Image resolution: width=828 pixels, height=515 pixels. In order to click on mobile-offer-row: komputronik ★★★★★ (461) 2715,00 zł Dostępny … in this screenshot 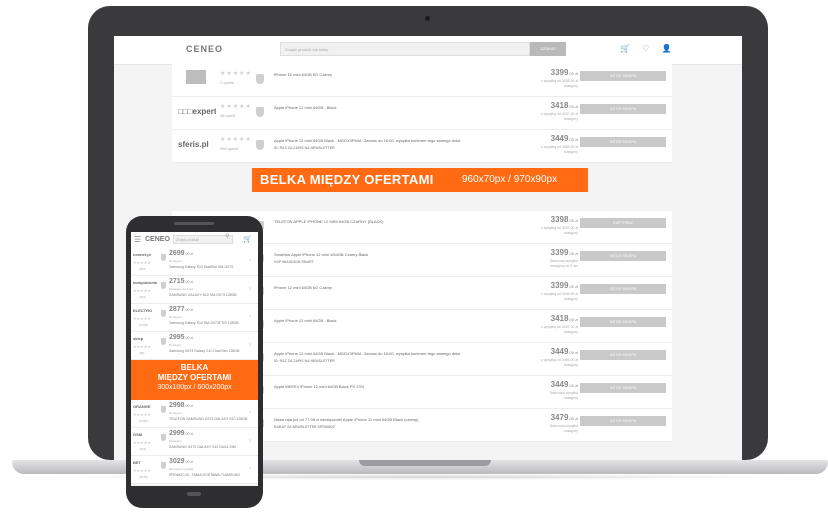, I will do `click(194, 290)`.